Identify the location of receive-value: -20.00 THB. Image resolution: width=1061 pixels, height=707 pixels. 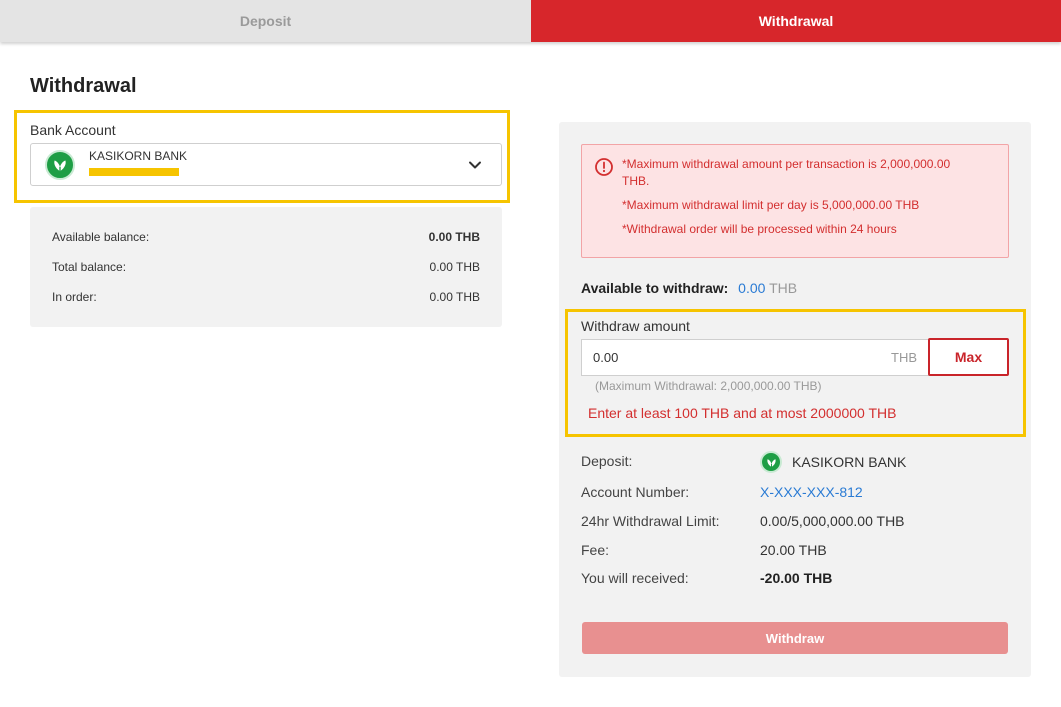
(796, 578).